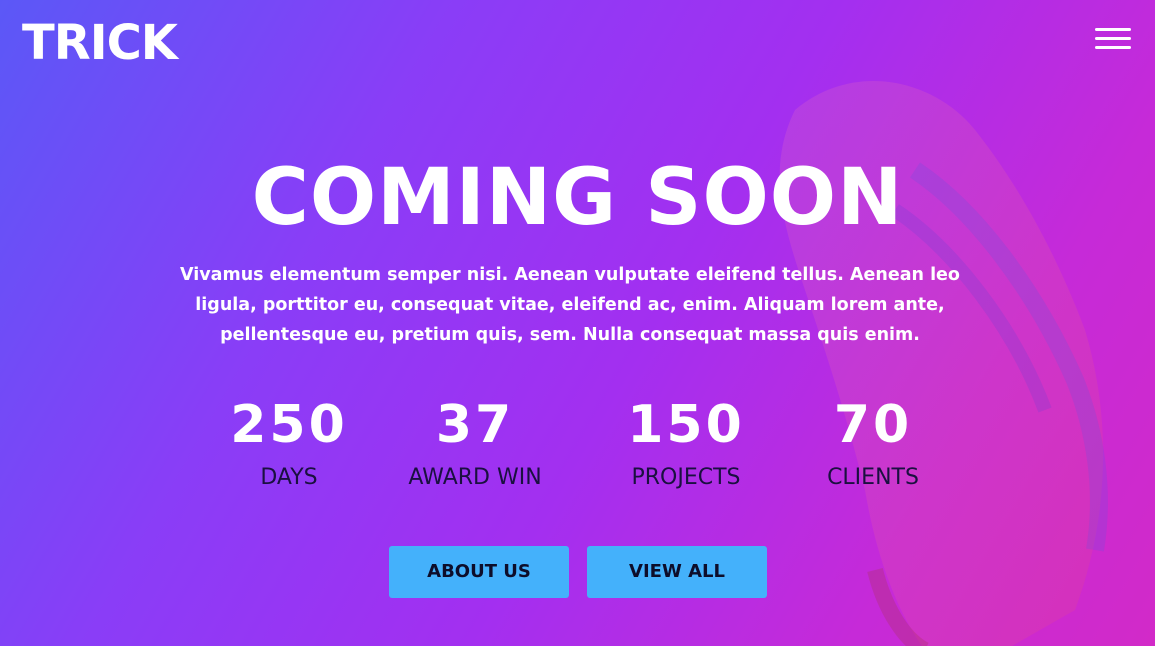  I want to click on stat-projects: 150 PROJECTS, so click(686, 443).